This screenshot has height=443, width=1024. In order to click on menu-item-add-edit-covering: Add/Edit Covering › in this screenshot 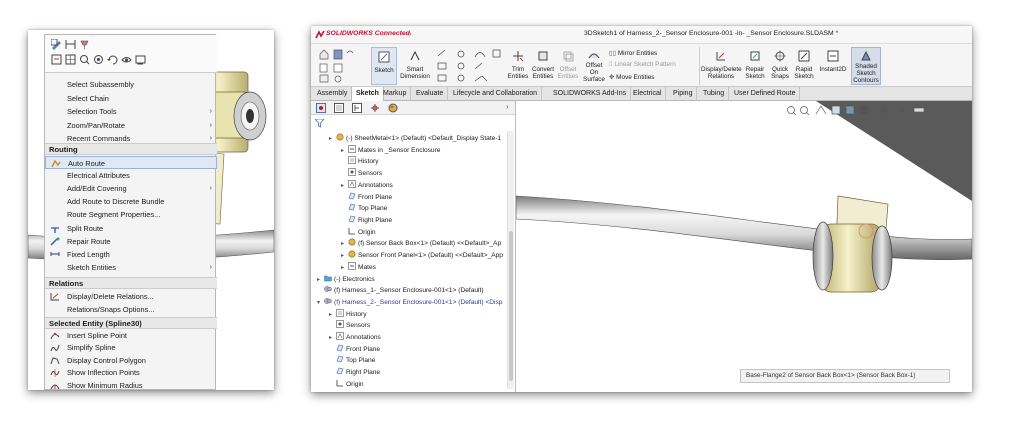, I will do `click(131, 188)`.